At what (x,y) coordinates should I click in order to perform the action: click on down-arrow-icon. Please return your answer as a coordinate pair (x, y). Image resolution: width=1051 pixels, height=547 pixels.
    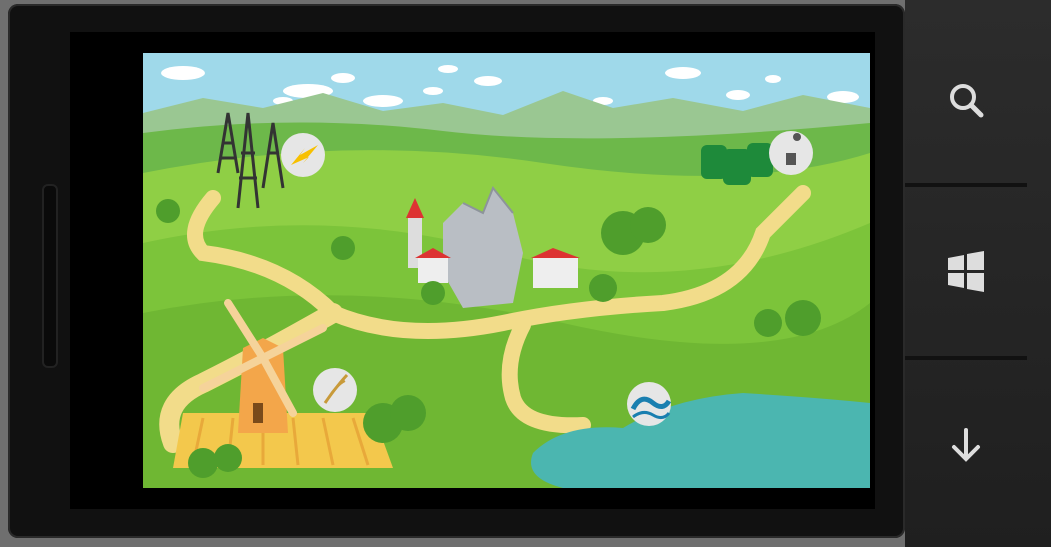
    Looking at the image, I should click on (966, 445).